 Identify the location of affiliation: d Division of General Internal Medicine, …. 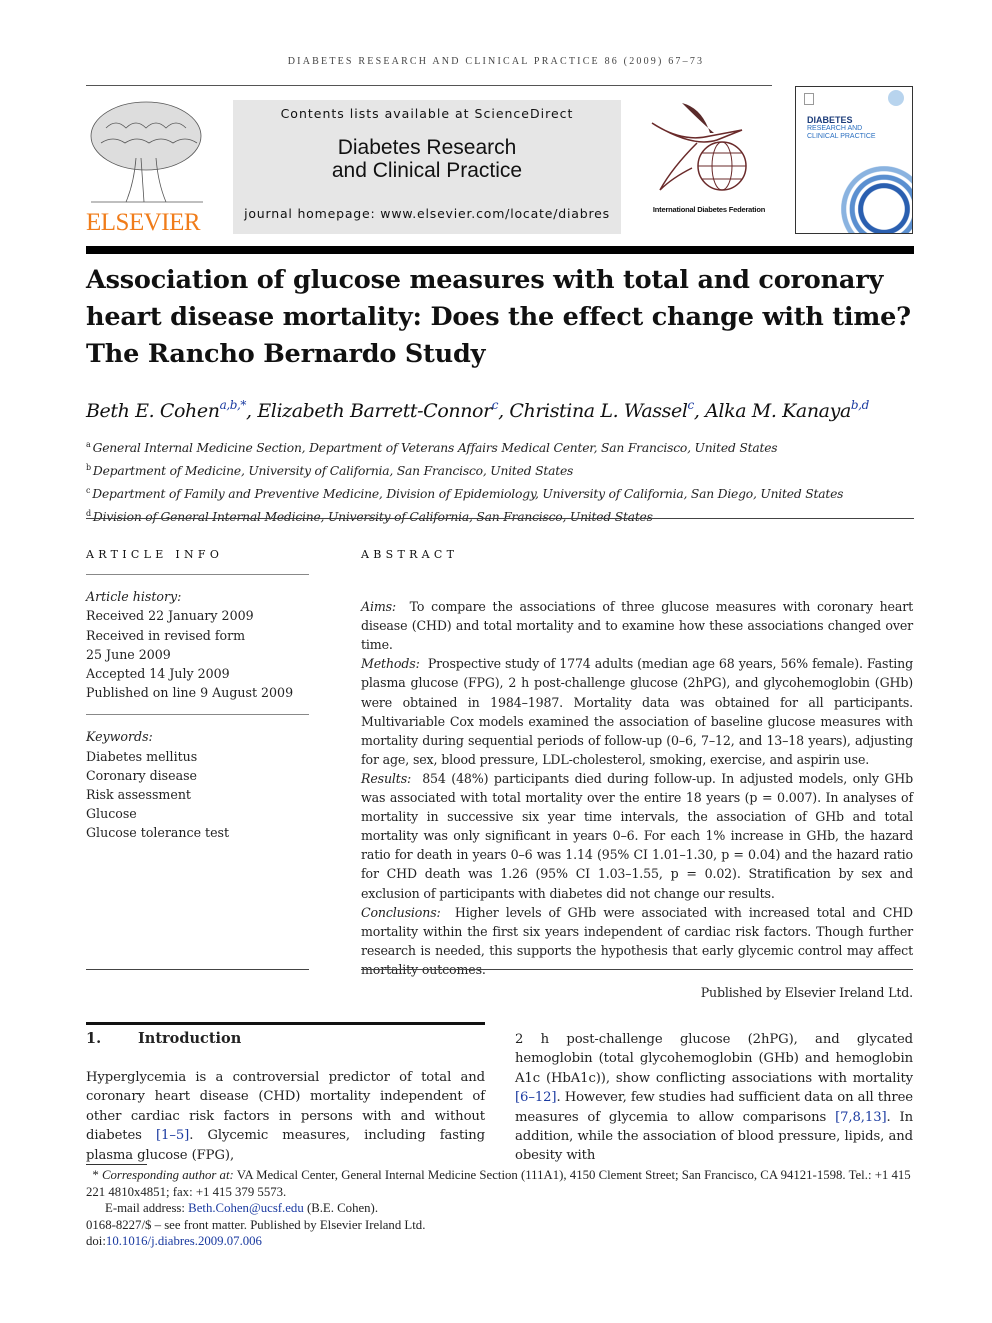
(500, 515).